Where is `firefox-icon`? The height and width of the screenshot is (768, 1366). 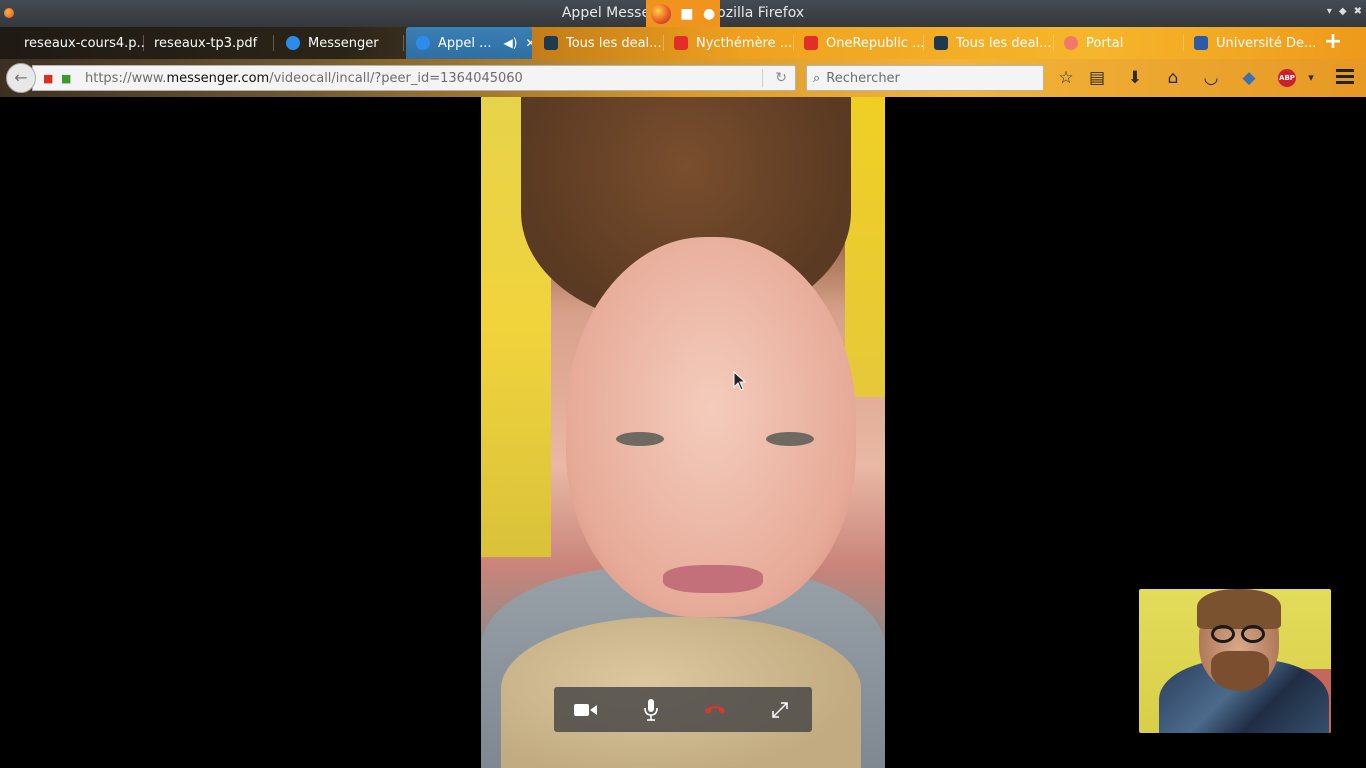 firefox-icon is located at coordinates (660, 13).